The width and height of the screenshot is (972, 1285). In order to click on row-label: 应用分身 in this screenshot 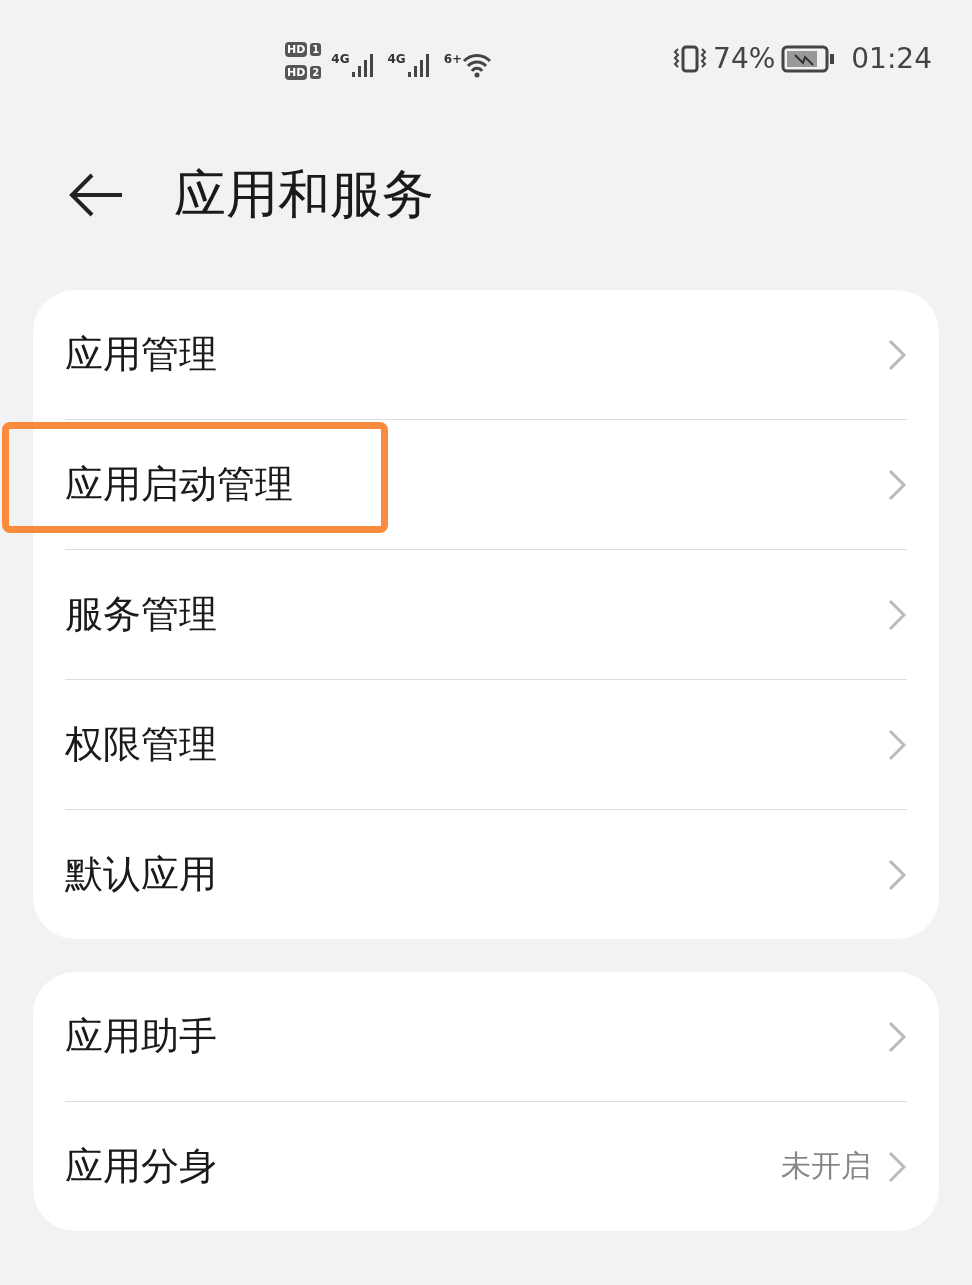, I will do `click(141, 1166)`.